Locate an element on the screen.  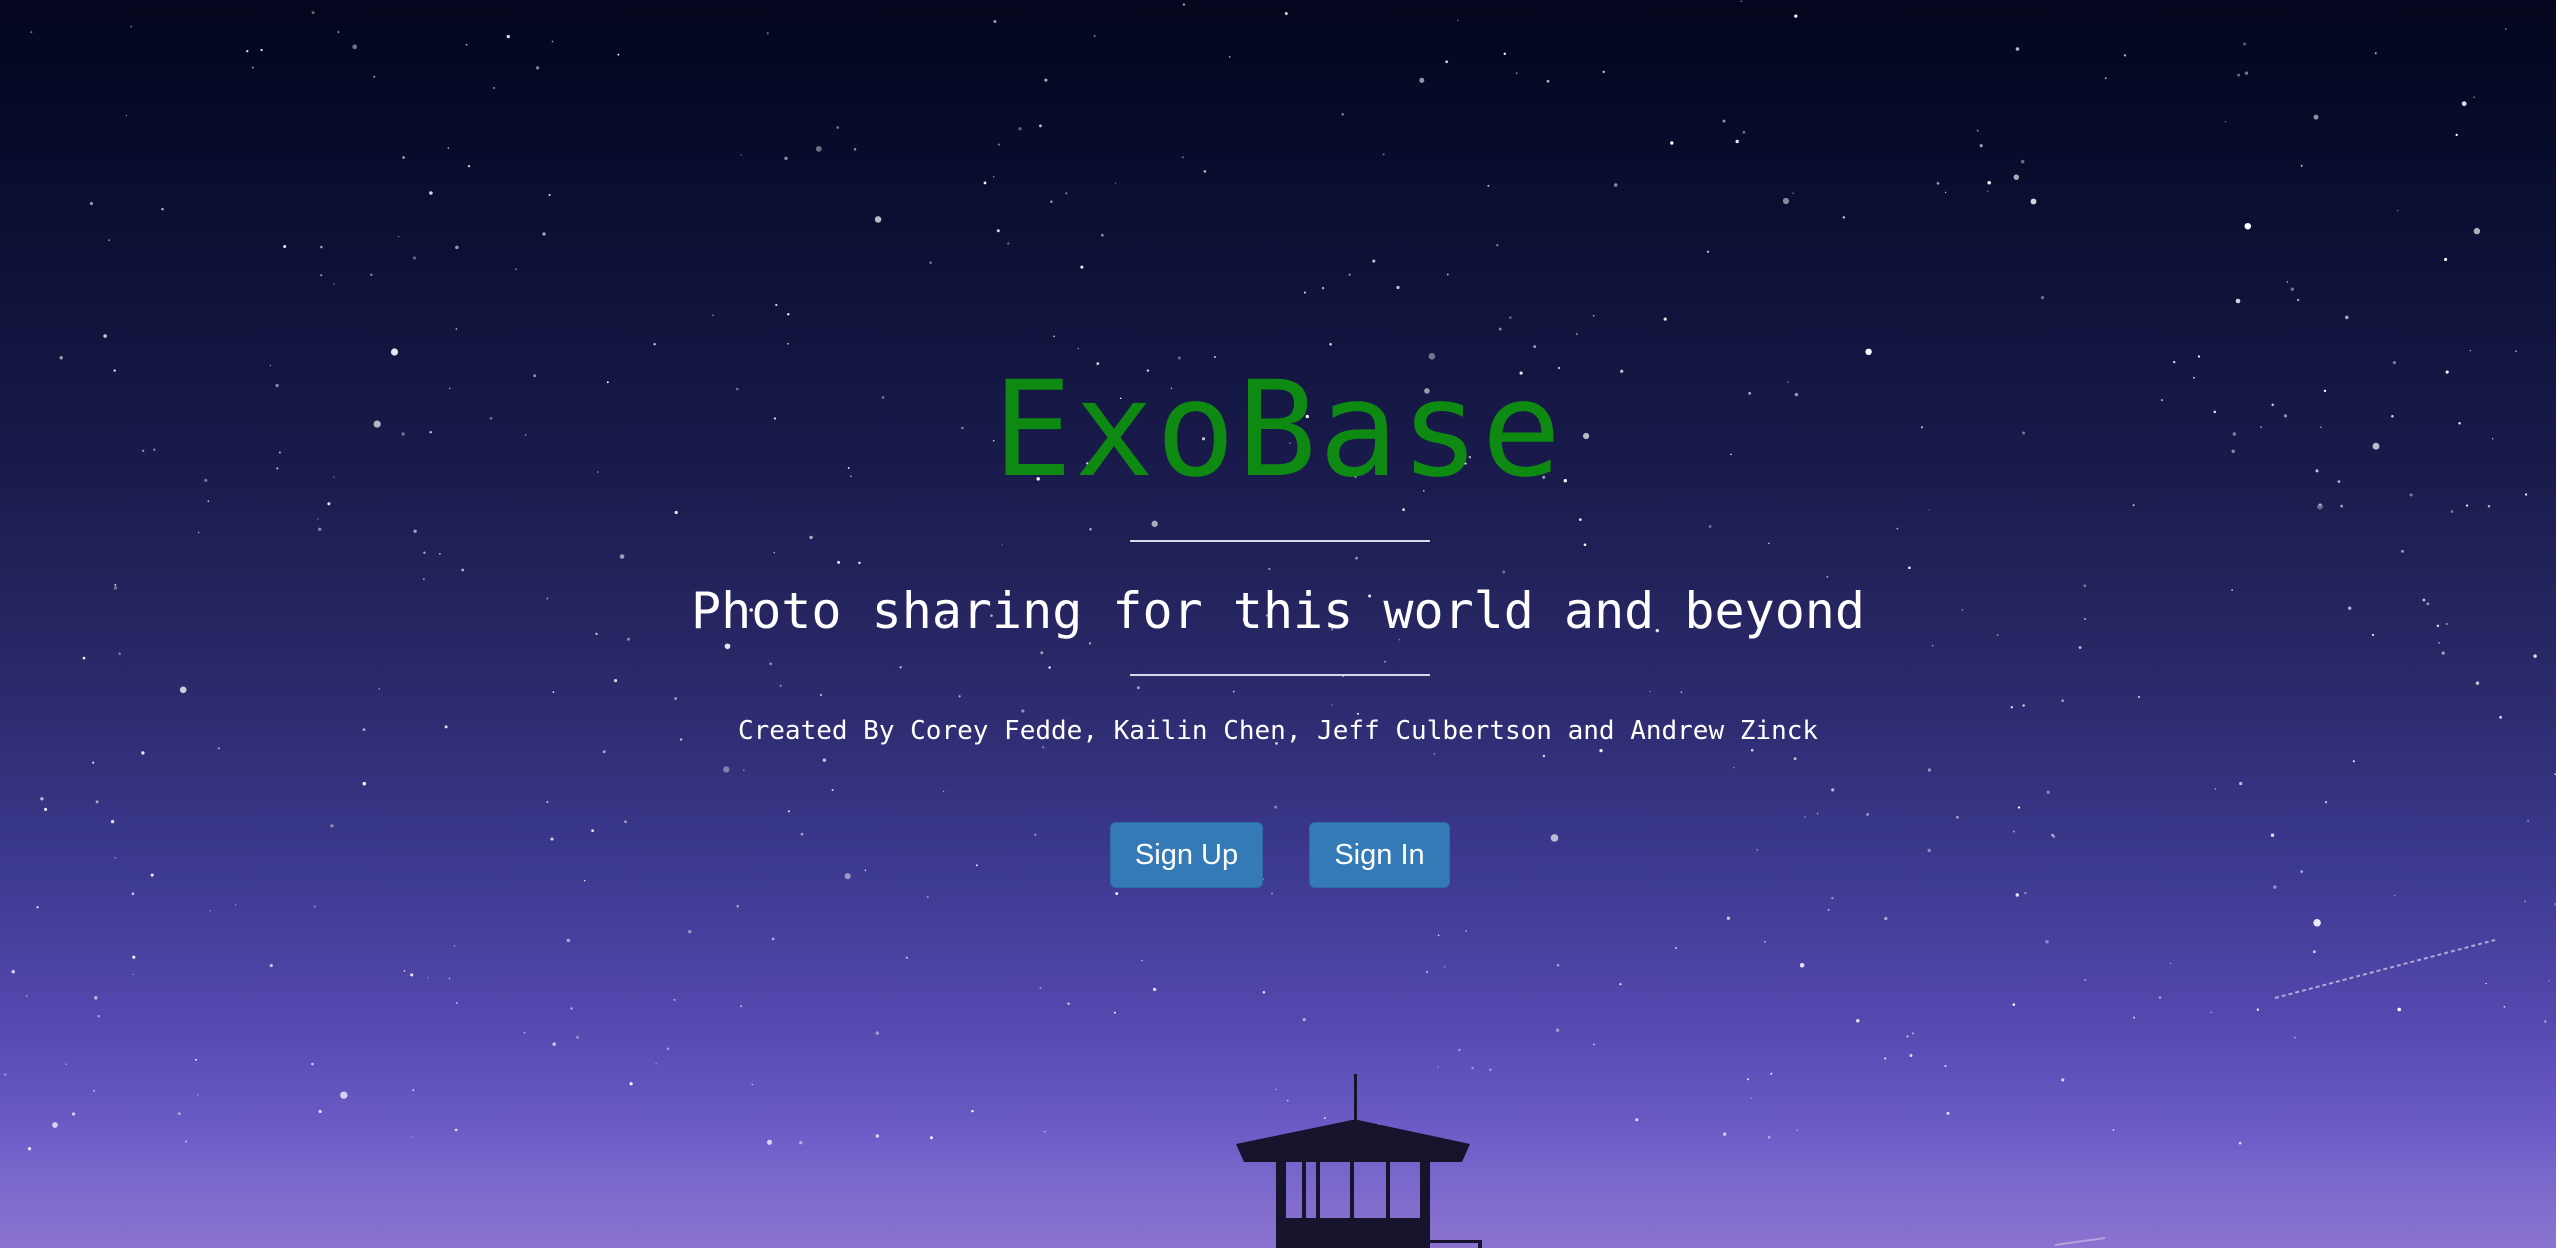
divider-top is located at coordinates (1280, 541).